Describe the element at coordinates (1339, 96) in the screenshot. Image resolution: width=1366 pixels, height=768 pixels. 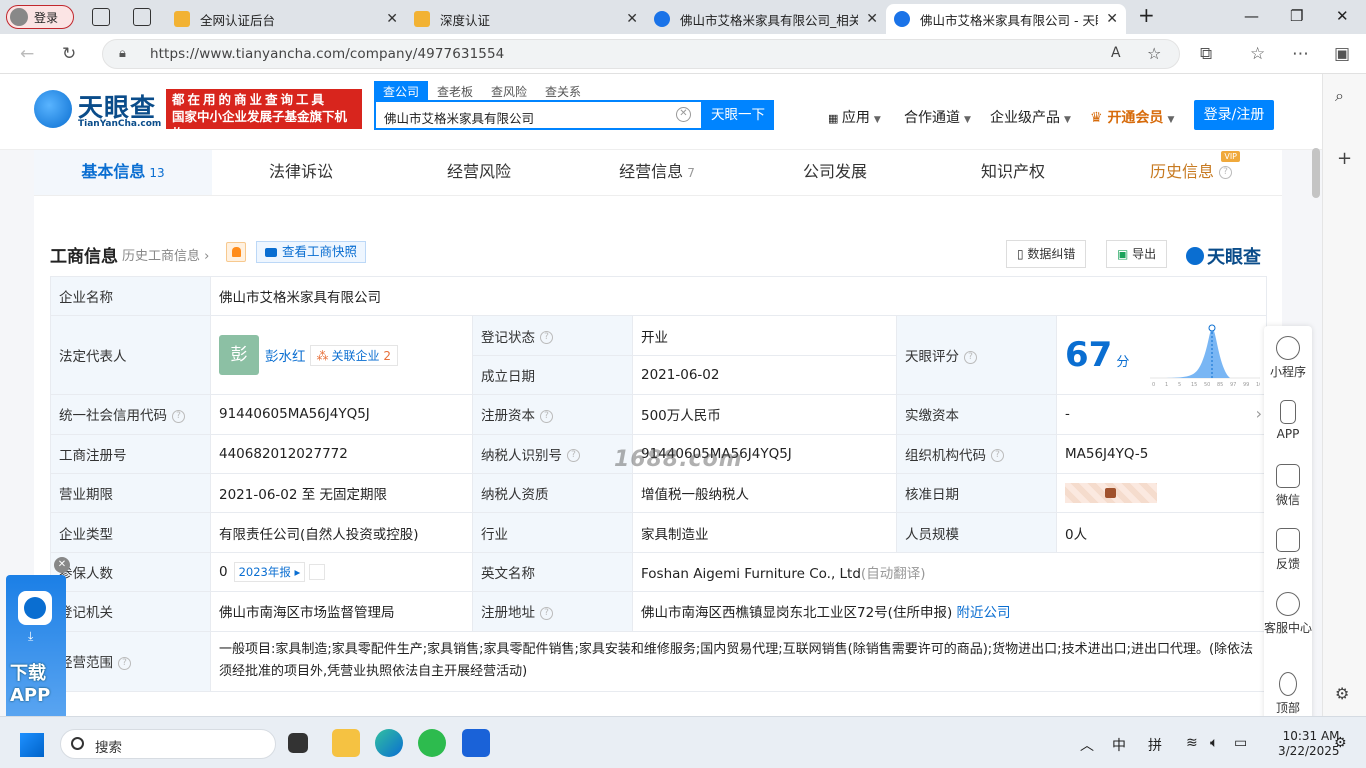
I see `search-icon: ⌕` at that location.